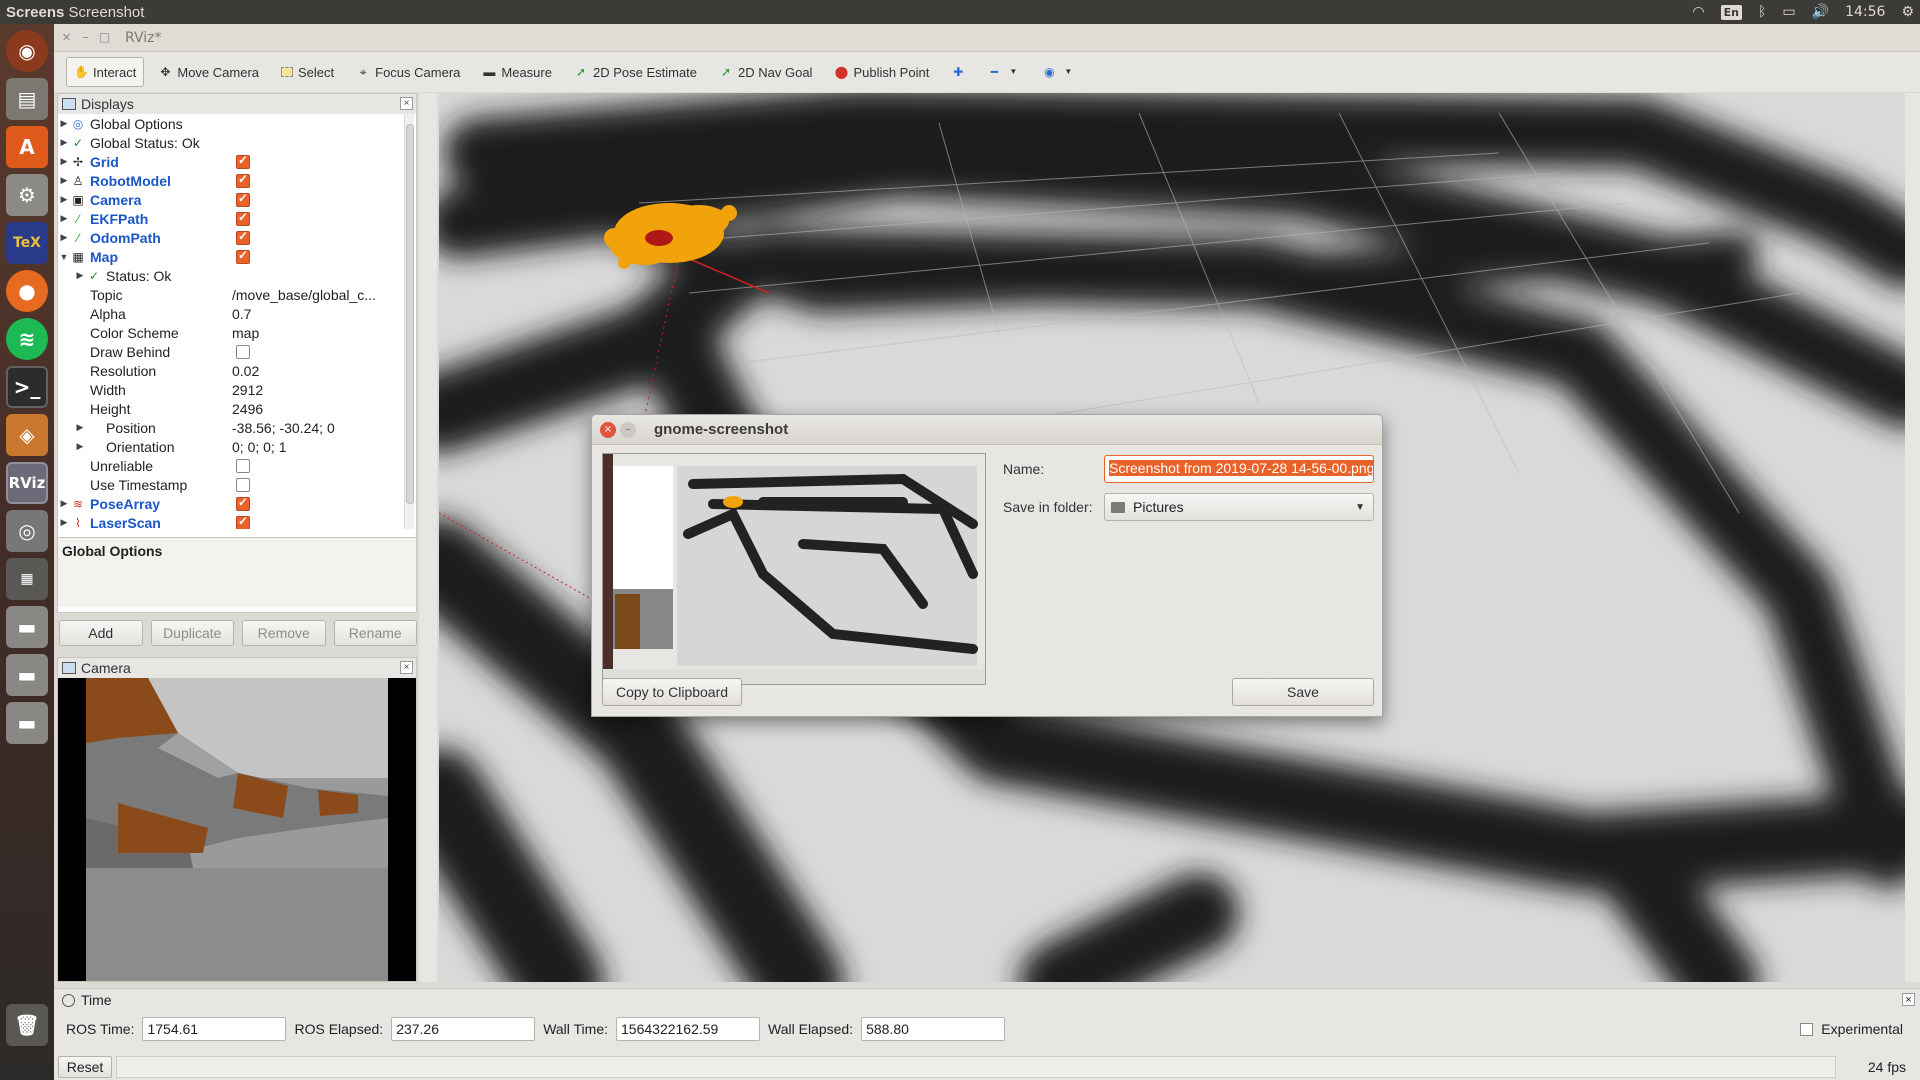 The height and width of the screenshot is (1080, 1920). Describe the element at coordinates (408, 72) in the screenshot. I see `focus-camera-tool-button: ⌖ Focus Camera` at that location.